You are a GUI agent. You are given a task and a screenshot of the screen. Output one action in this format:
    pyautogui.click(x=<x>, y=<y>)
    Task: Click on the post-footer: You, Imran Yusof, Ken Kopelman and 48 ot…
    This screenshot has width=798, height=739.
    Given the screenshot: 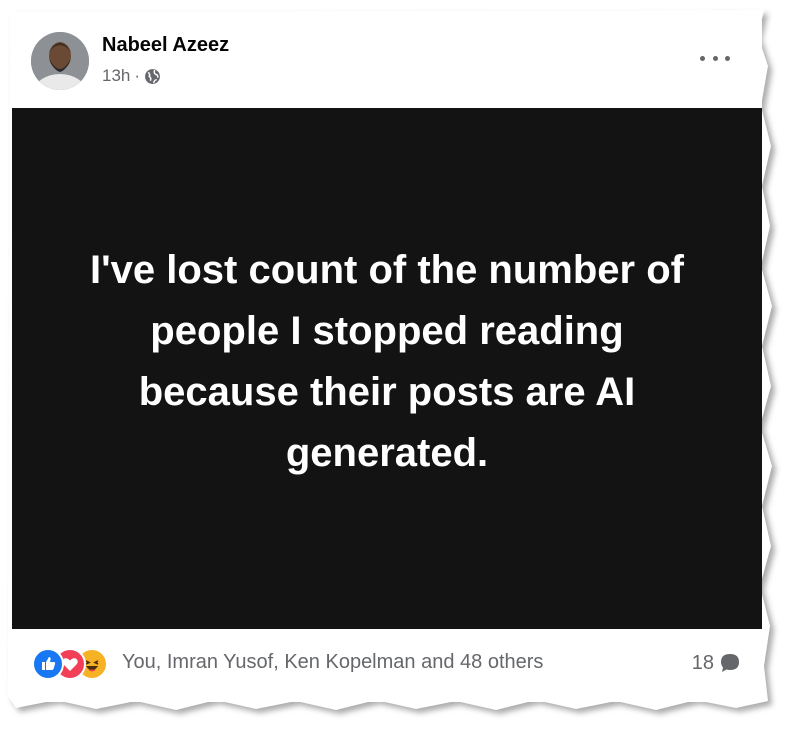 What is the action you would take?
    pyautogui.click(x=387, y=665)
    